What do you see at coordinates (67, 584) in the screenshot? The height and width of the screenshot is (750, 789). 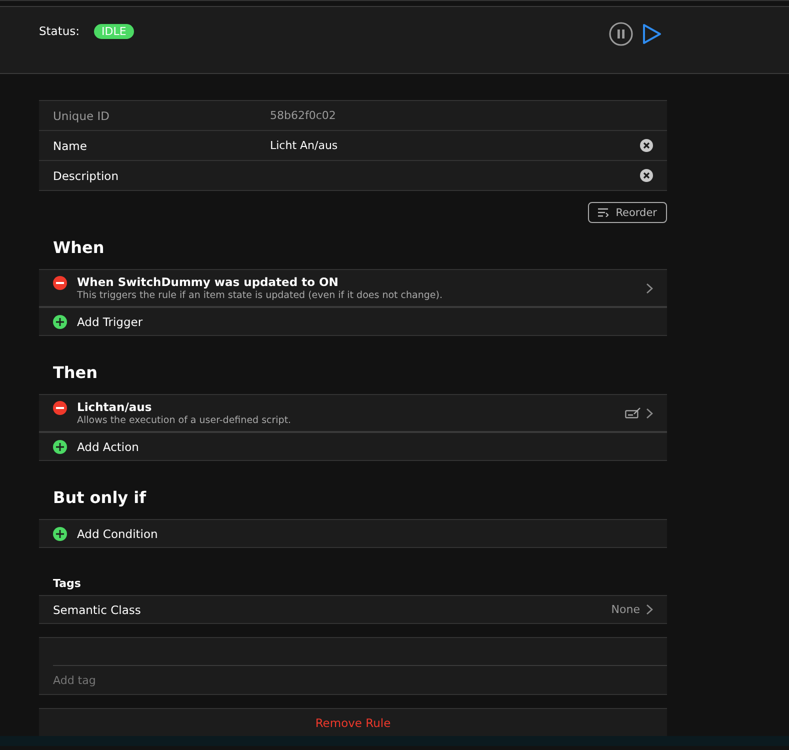 I see `tags-heading: Tags` at bounding box center [67, 584].